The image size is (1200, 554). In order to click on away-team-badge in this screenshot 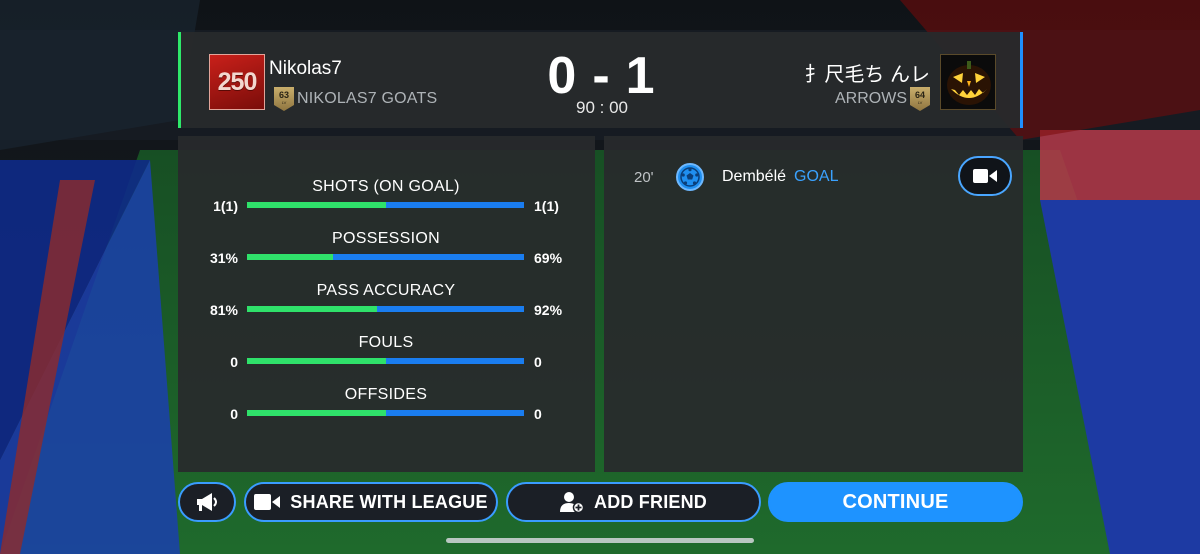, I will do `click(968, 82)`.